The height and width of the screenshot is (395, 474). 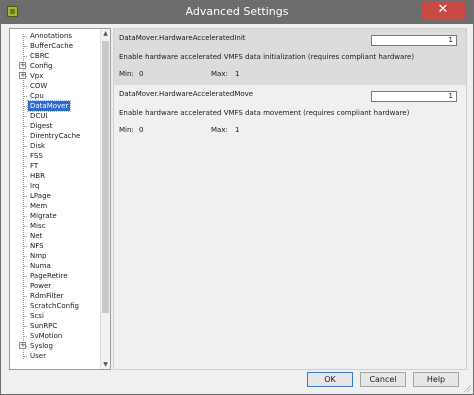 What do you see at coordinates (55, 266) in the screenshot?
I see `tree-item: Numa` at bounding box center [55, 266].